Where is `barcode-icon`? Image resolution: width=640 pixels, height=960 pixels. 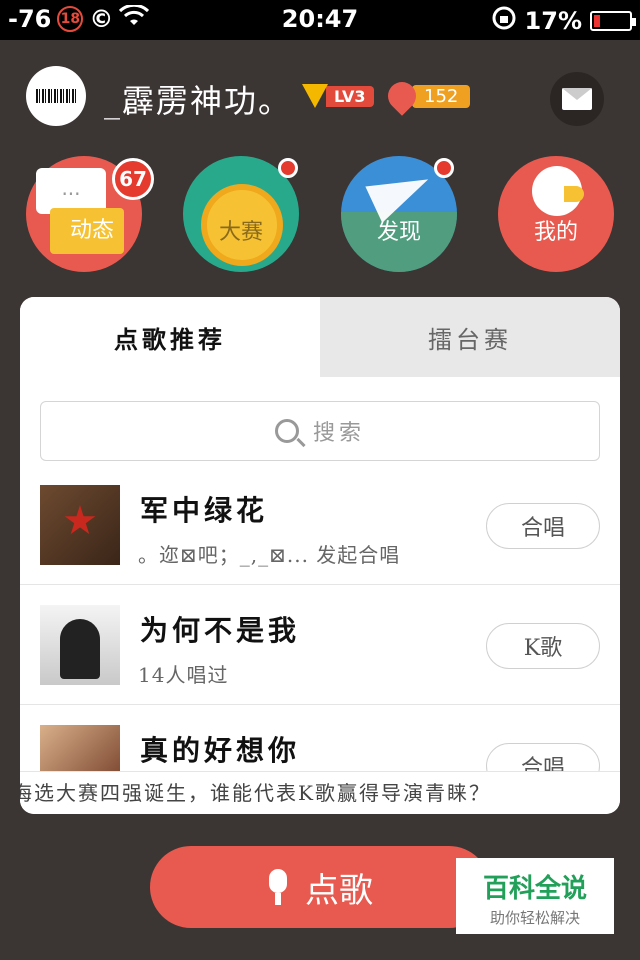
barcode-icon is located at coordinates (56, 96).